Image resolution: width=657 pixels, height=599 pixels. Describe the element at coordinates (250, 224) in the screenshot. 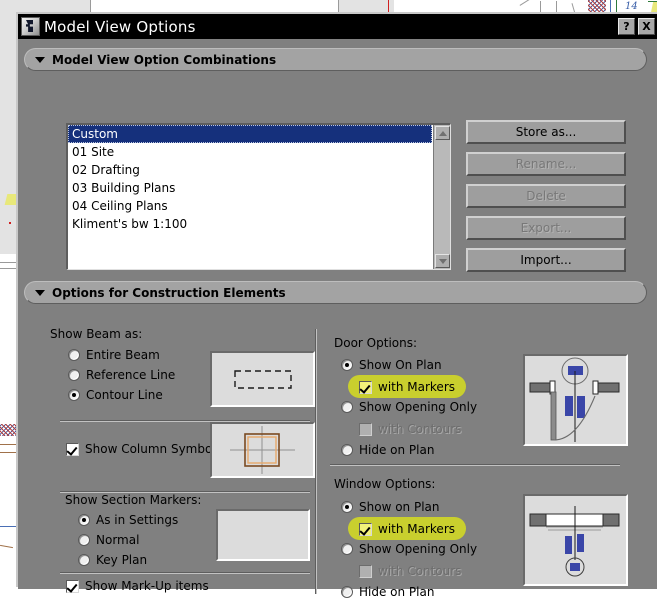

I see `list-item: Kliment's bw 1:100` at that location.